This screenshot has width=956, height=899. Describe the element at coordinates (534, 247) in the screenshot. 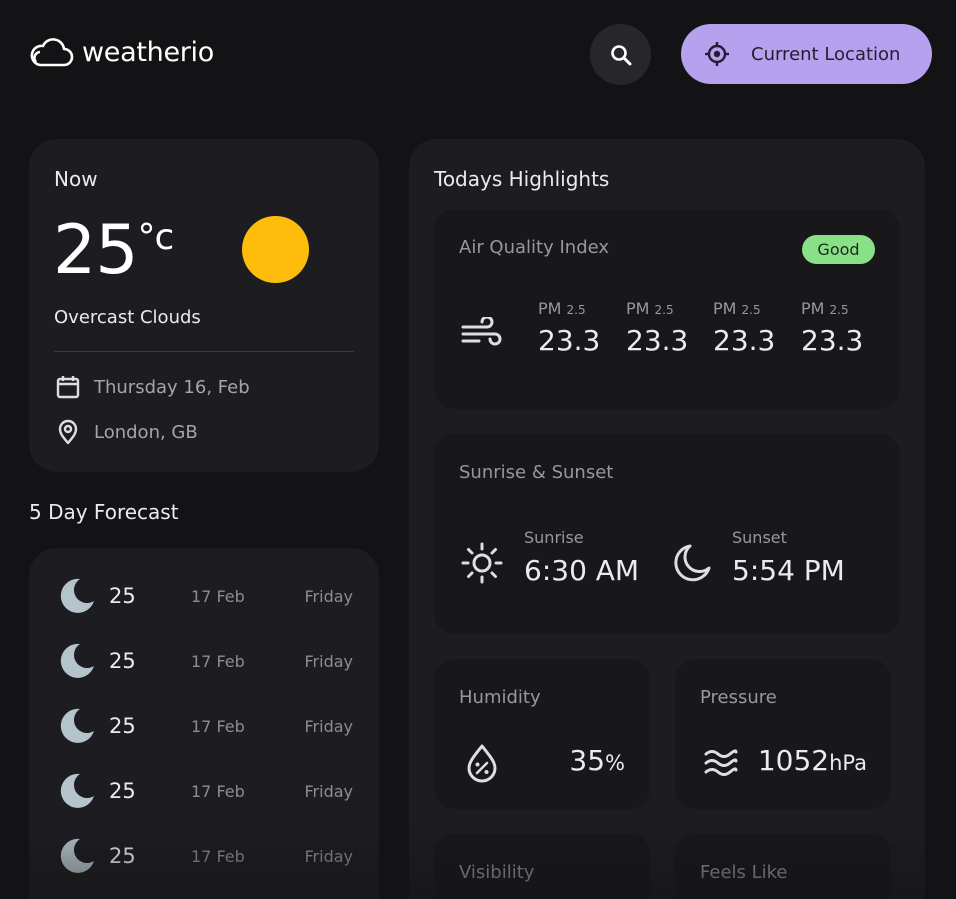

I see `aqi-label: Air Quality Index` at that location.